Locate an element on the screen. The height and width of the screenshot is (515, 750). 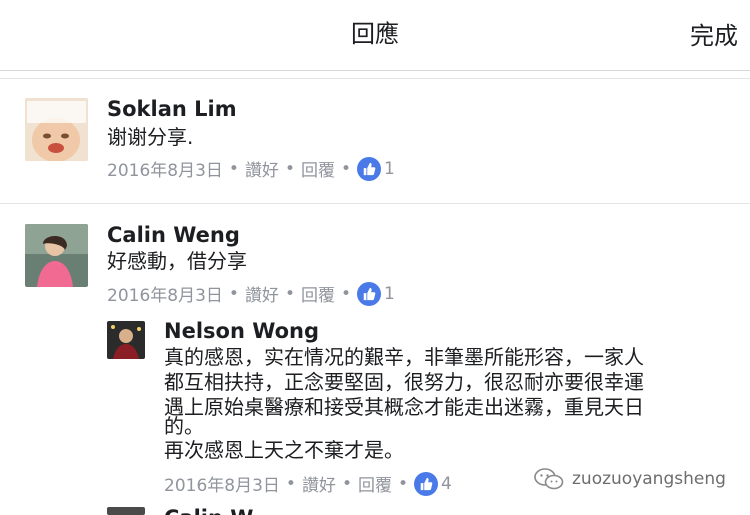
top-bar: 回應 完成 is located at coordinates (375, 35).